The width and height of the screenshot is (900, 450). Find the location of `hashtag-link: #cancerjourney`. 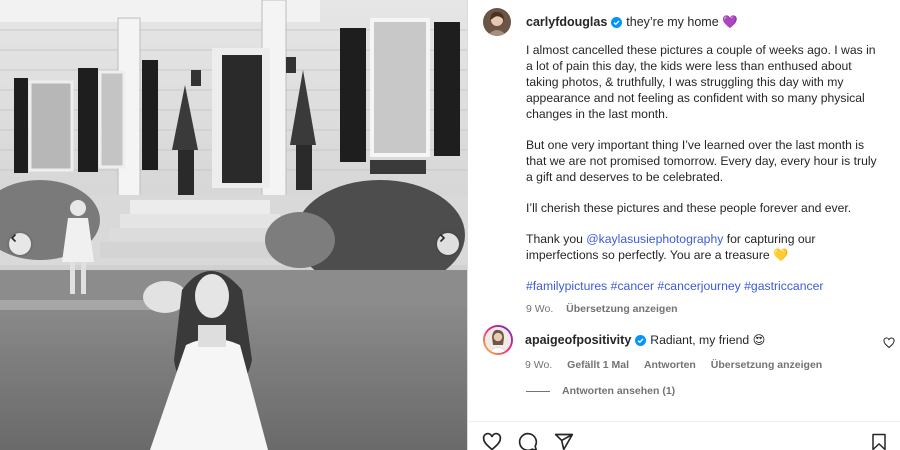

hashtag-link: #cancerjourney is located at coordinates (698, 286).